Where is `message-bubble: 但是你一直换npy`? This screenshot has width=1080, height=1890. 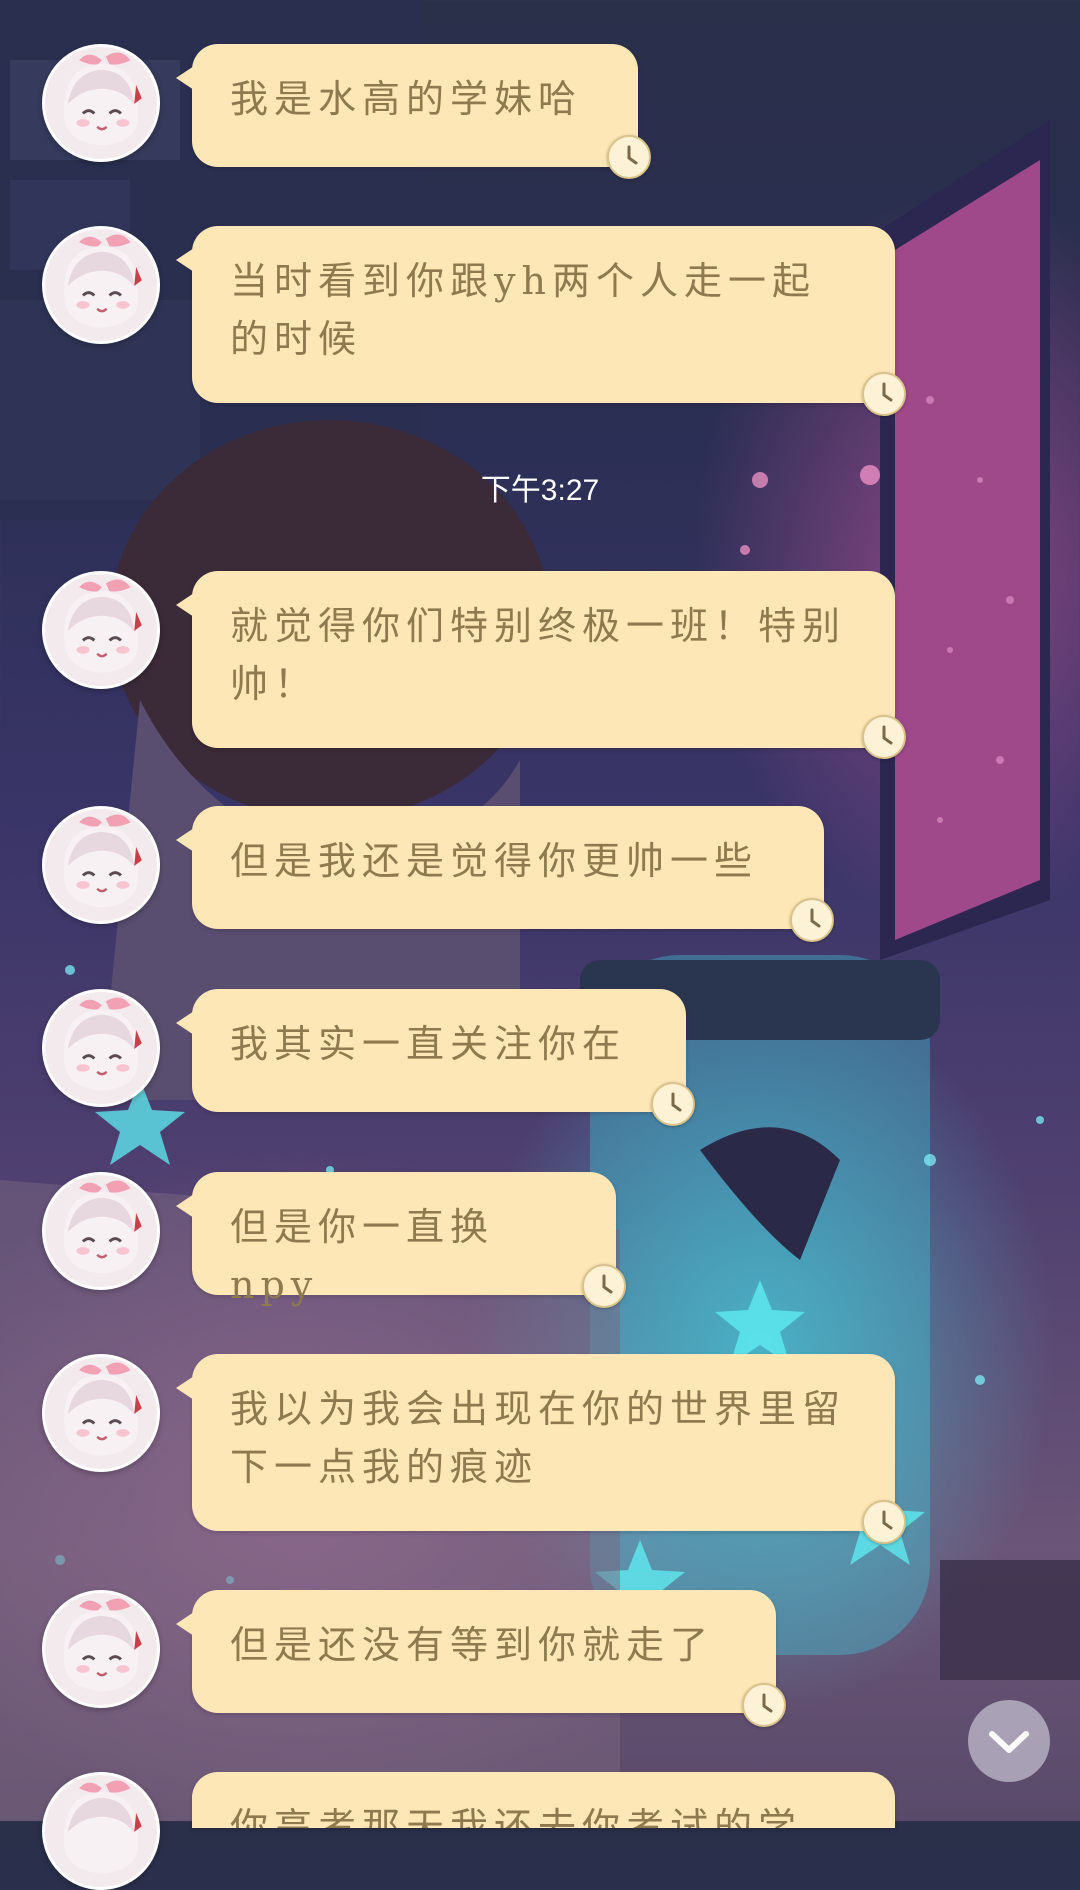
message-bubble: 但是你一直换npy is located at coordinates (396, 1239).